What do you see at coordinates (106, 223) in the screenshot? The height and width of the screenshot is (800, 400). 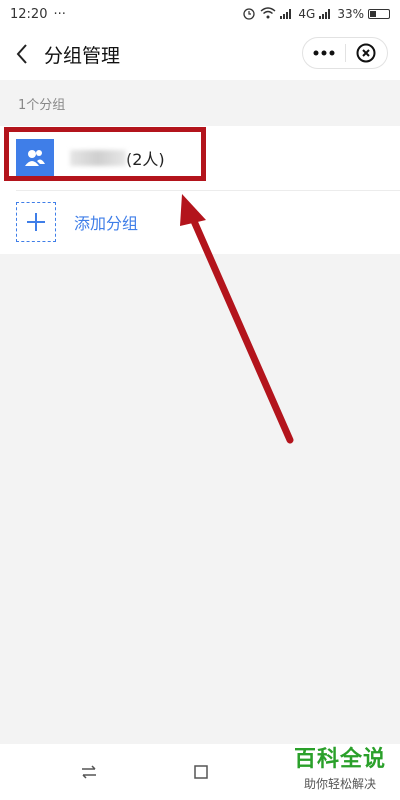 I see `add-group-label: 添加分组` at bounding box center [106, 223].